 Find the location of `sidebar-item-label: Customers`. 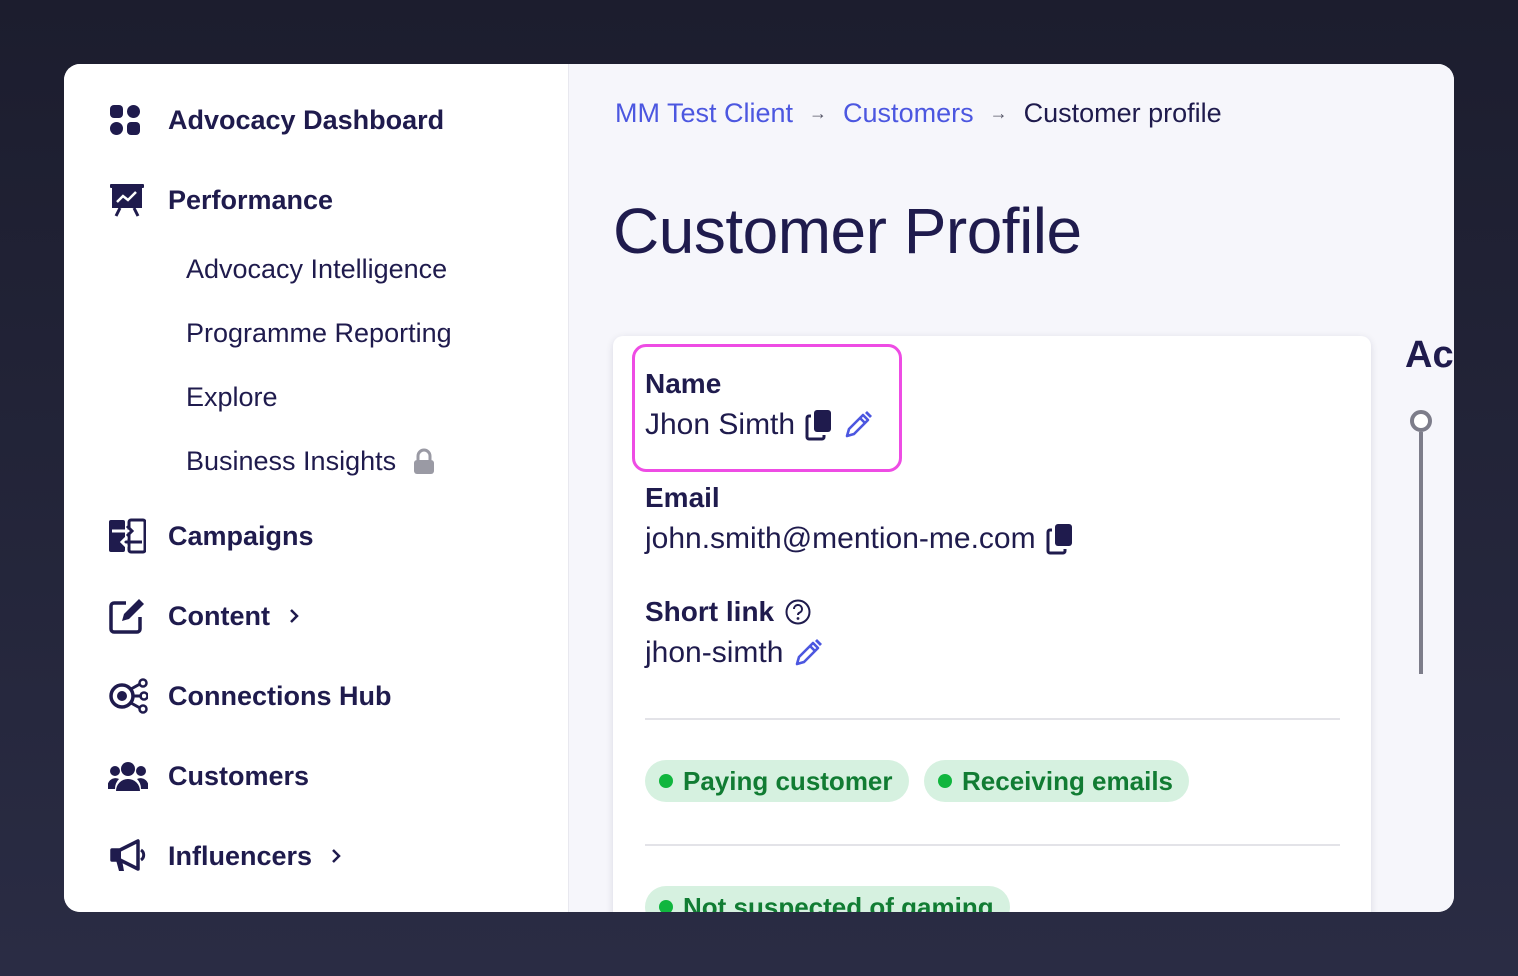

sidebar-item-label: Customers is located at coordinates (239, 775).